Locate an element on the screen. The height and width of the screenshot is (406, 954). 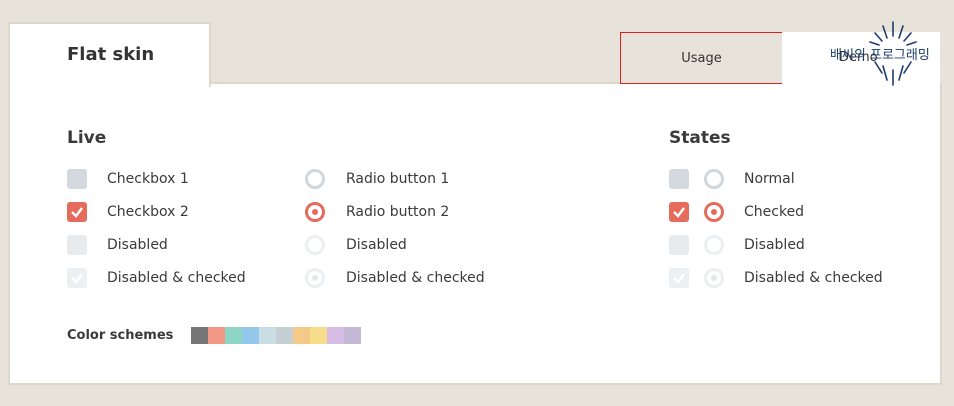
live-heading: Live is located at coordinates (87, 138).